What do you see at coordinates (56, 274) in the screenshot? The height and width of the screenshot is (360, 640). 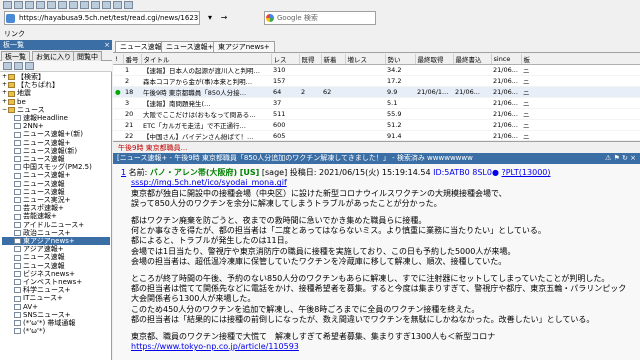 I see `tree-board: ビジネスnews+` at bounding box center [56, 274].